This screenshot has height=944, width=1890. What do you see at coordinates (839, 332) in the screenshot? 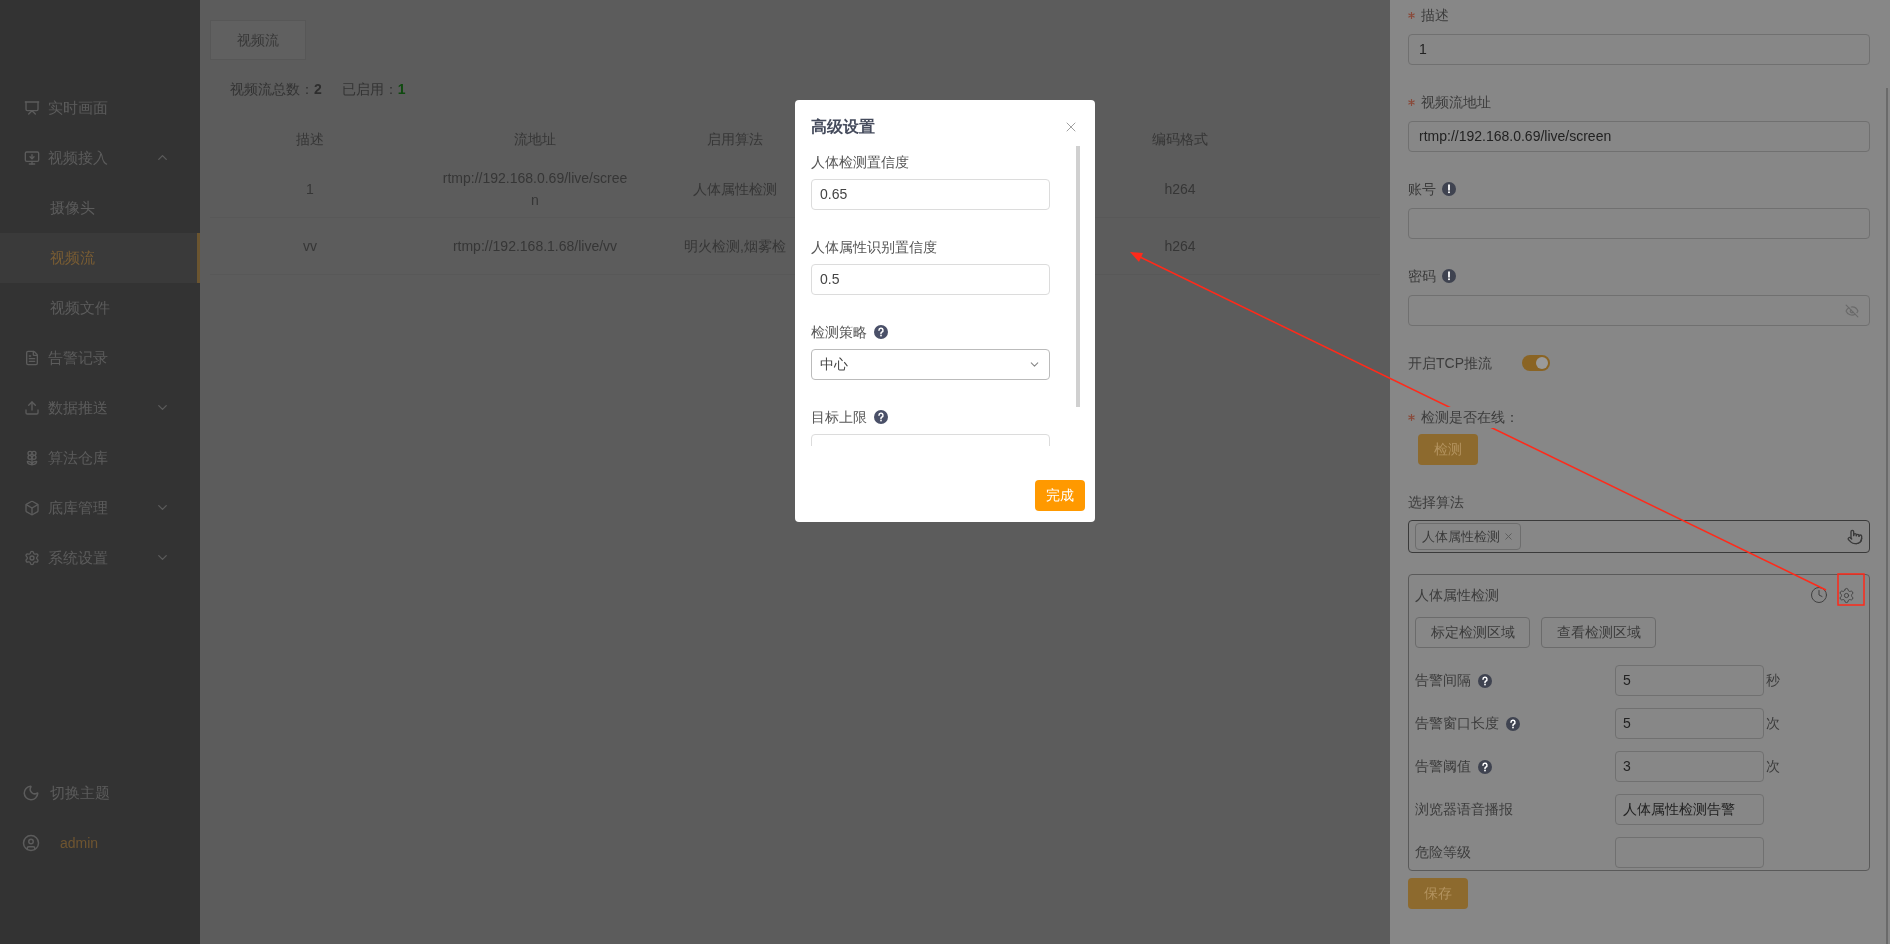
I see `field-label: 检测策略` at bounding box center [839, 332].